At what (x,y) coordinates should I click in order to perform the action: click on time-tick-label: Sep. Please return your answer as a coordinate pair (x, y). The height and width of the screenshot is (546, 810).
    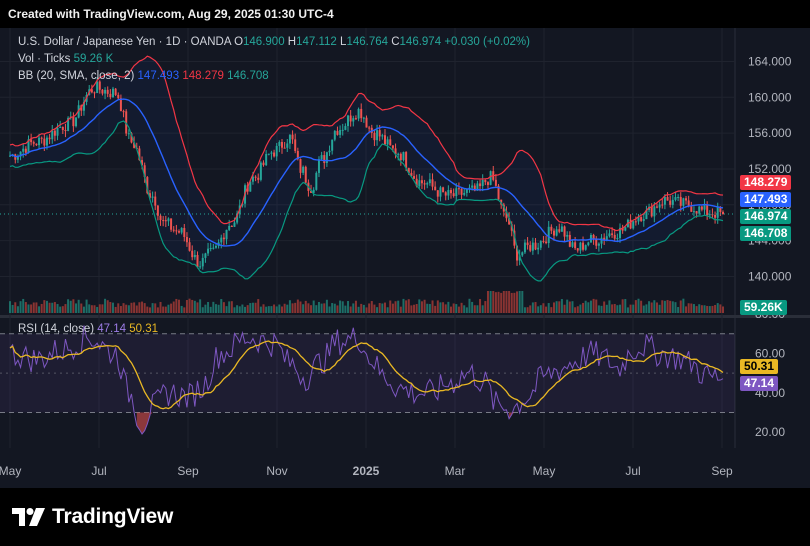
    Looking at the image, I should click on (188, 471).